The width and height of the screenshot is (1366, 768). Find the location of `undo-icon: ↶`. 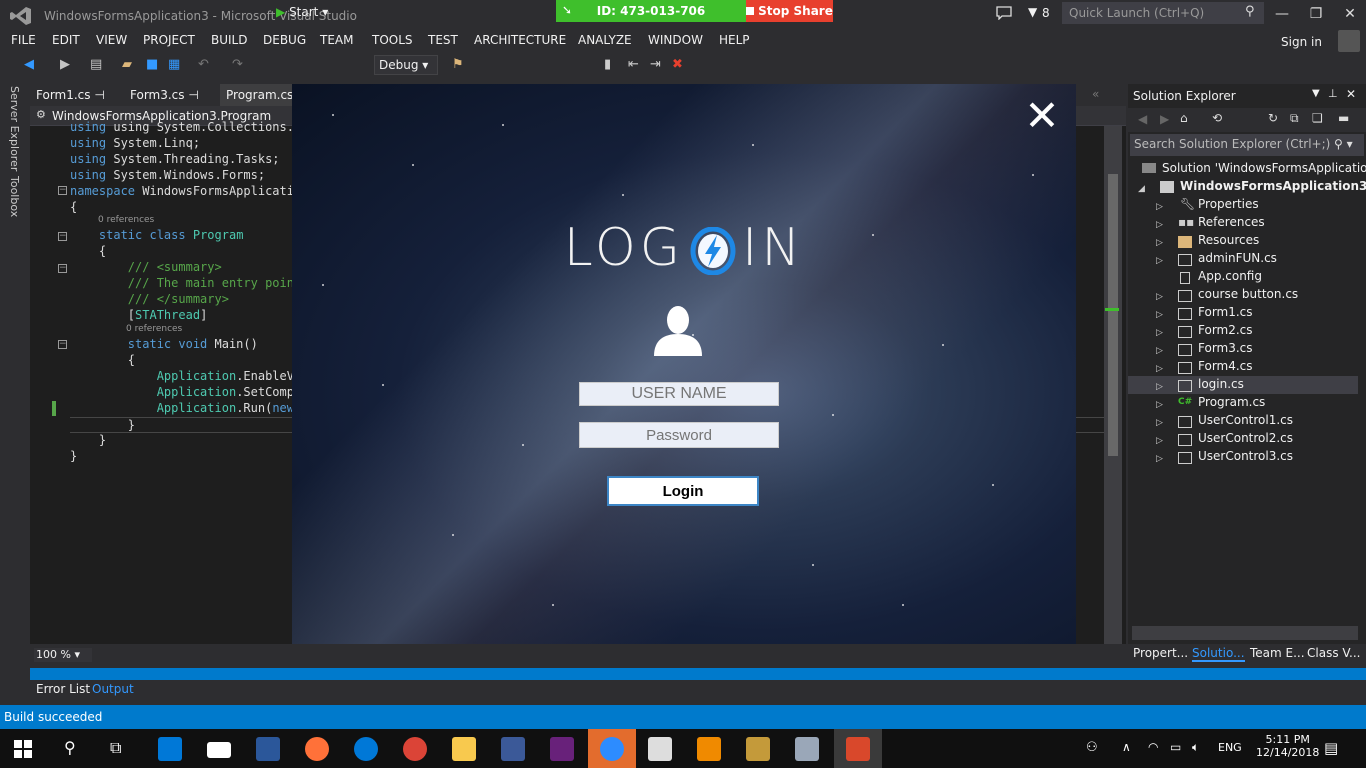

undo-icon: ↶ is located at coordinates (203, 64).